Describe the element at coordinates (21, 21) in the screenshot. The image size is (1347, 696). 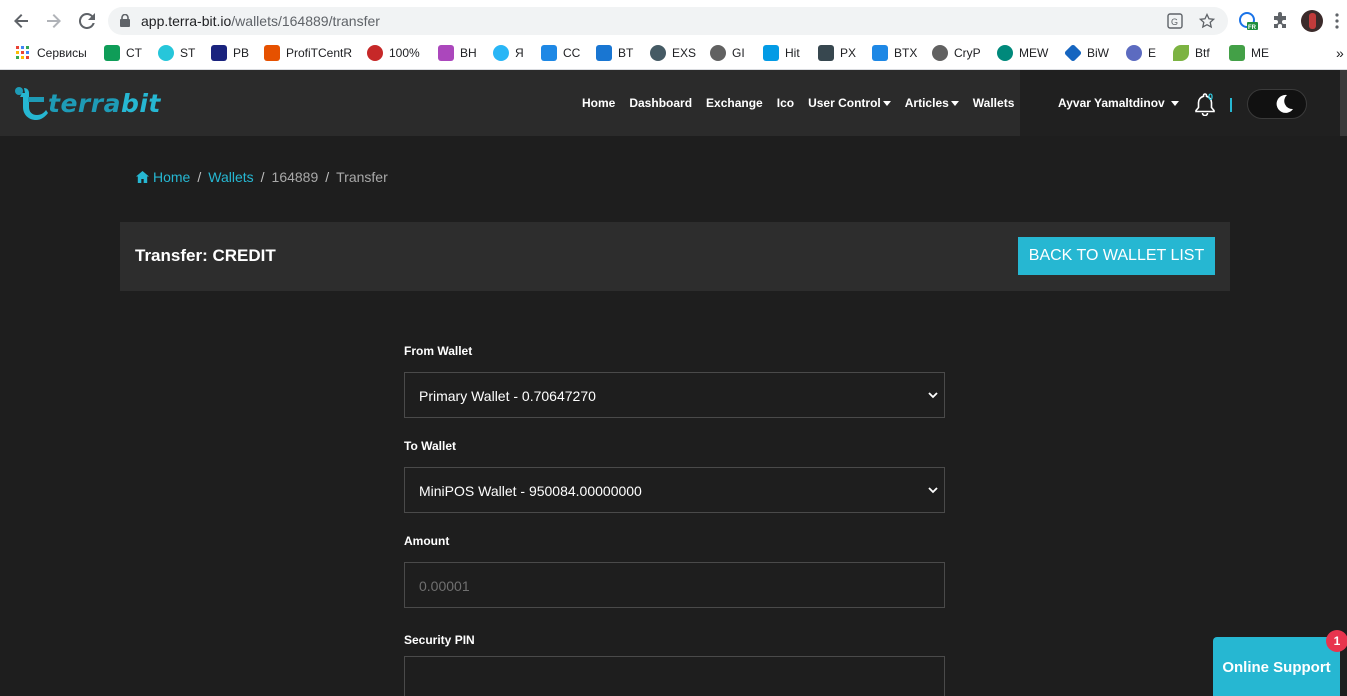
I see `back-arrow-icon` at that location.